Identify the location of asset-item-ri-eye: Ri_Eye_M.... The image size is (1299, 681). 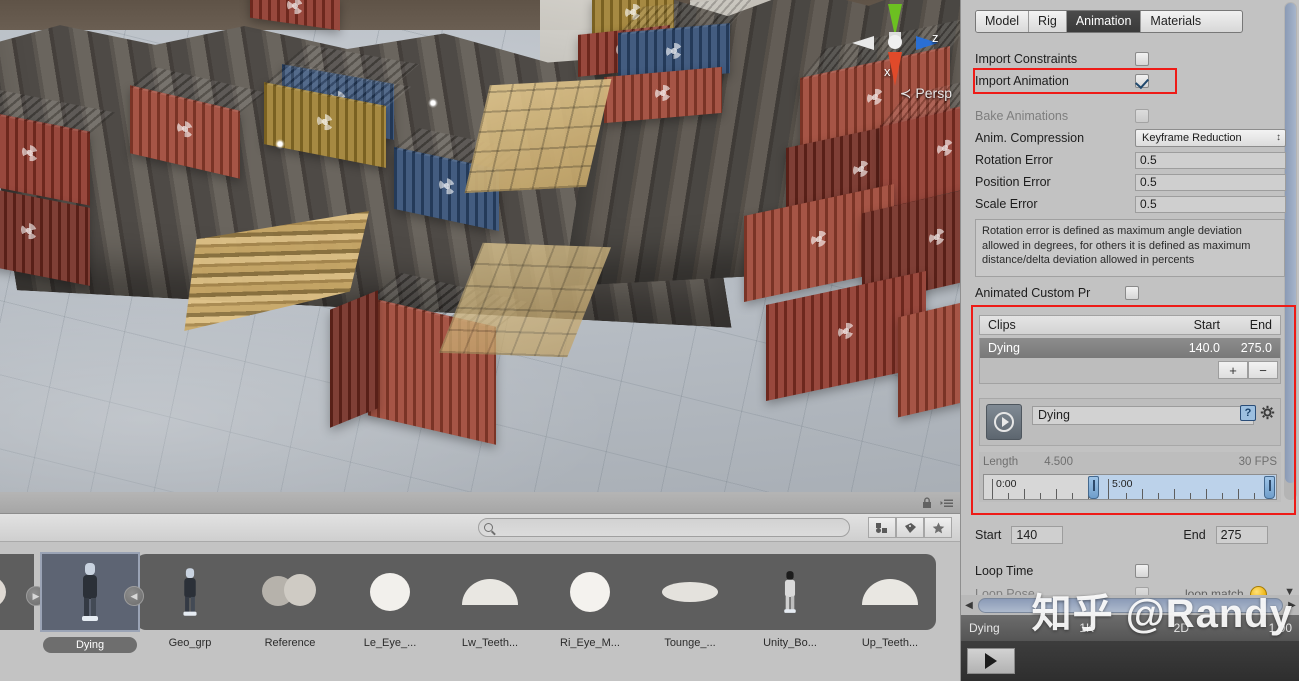
(590, 604).